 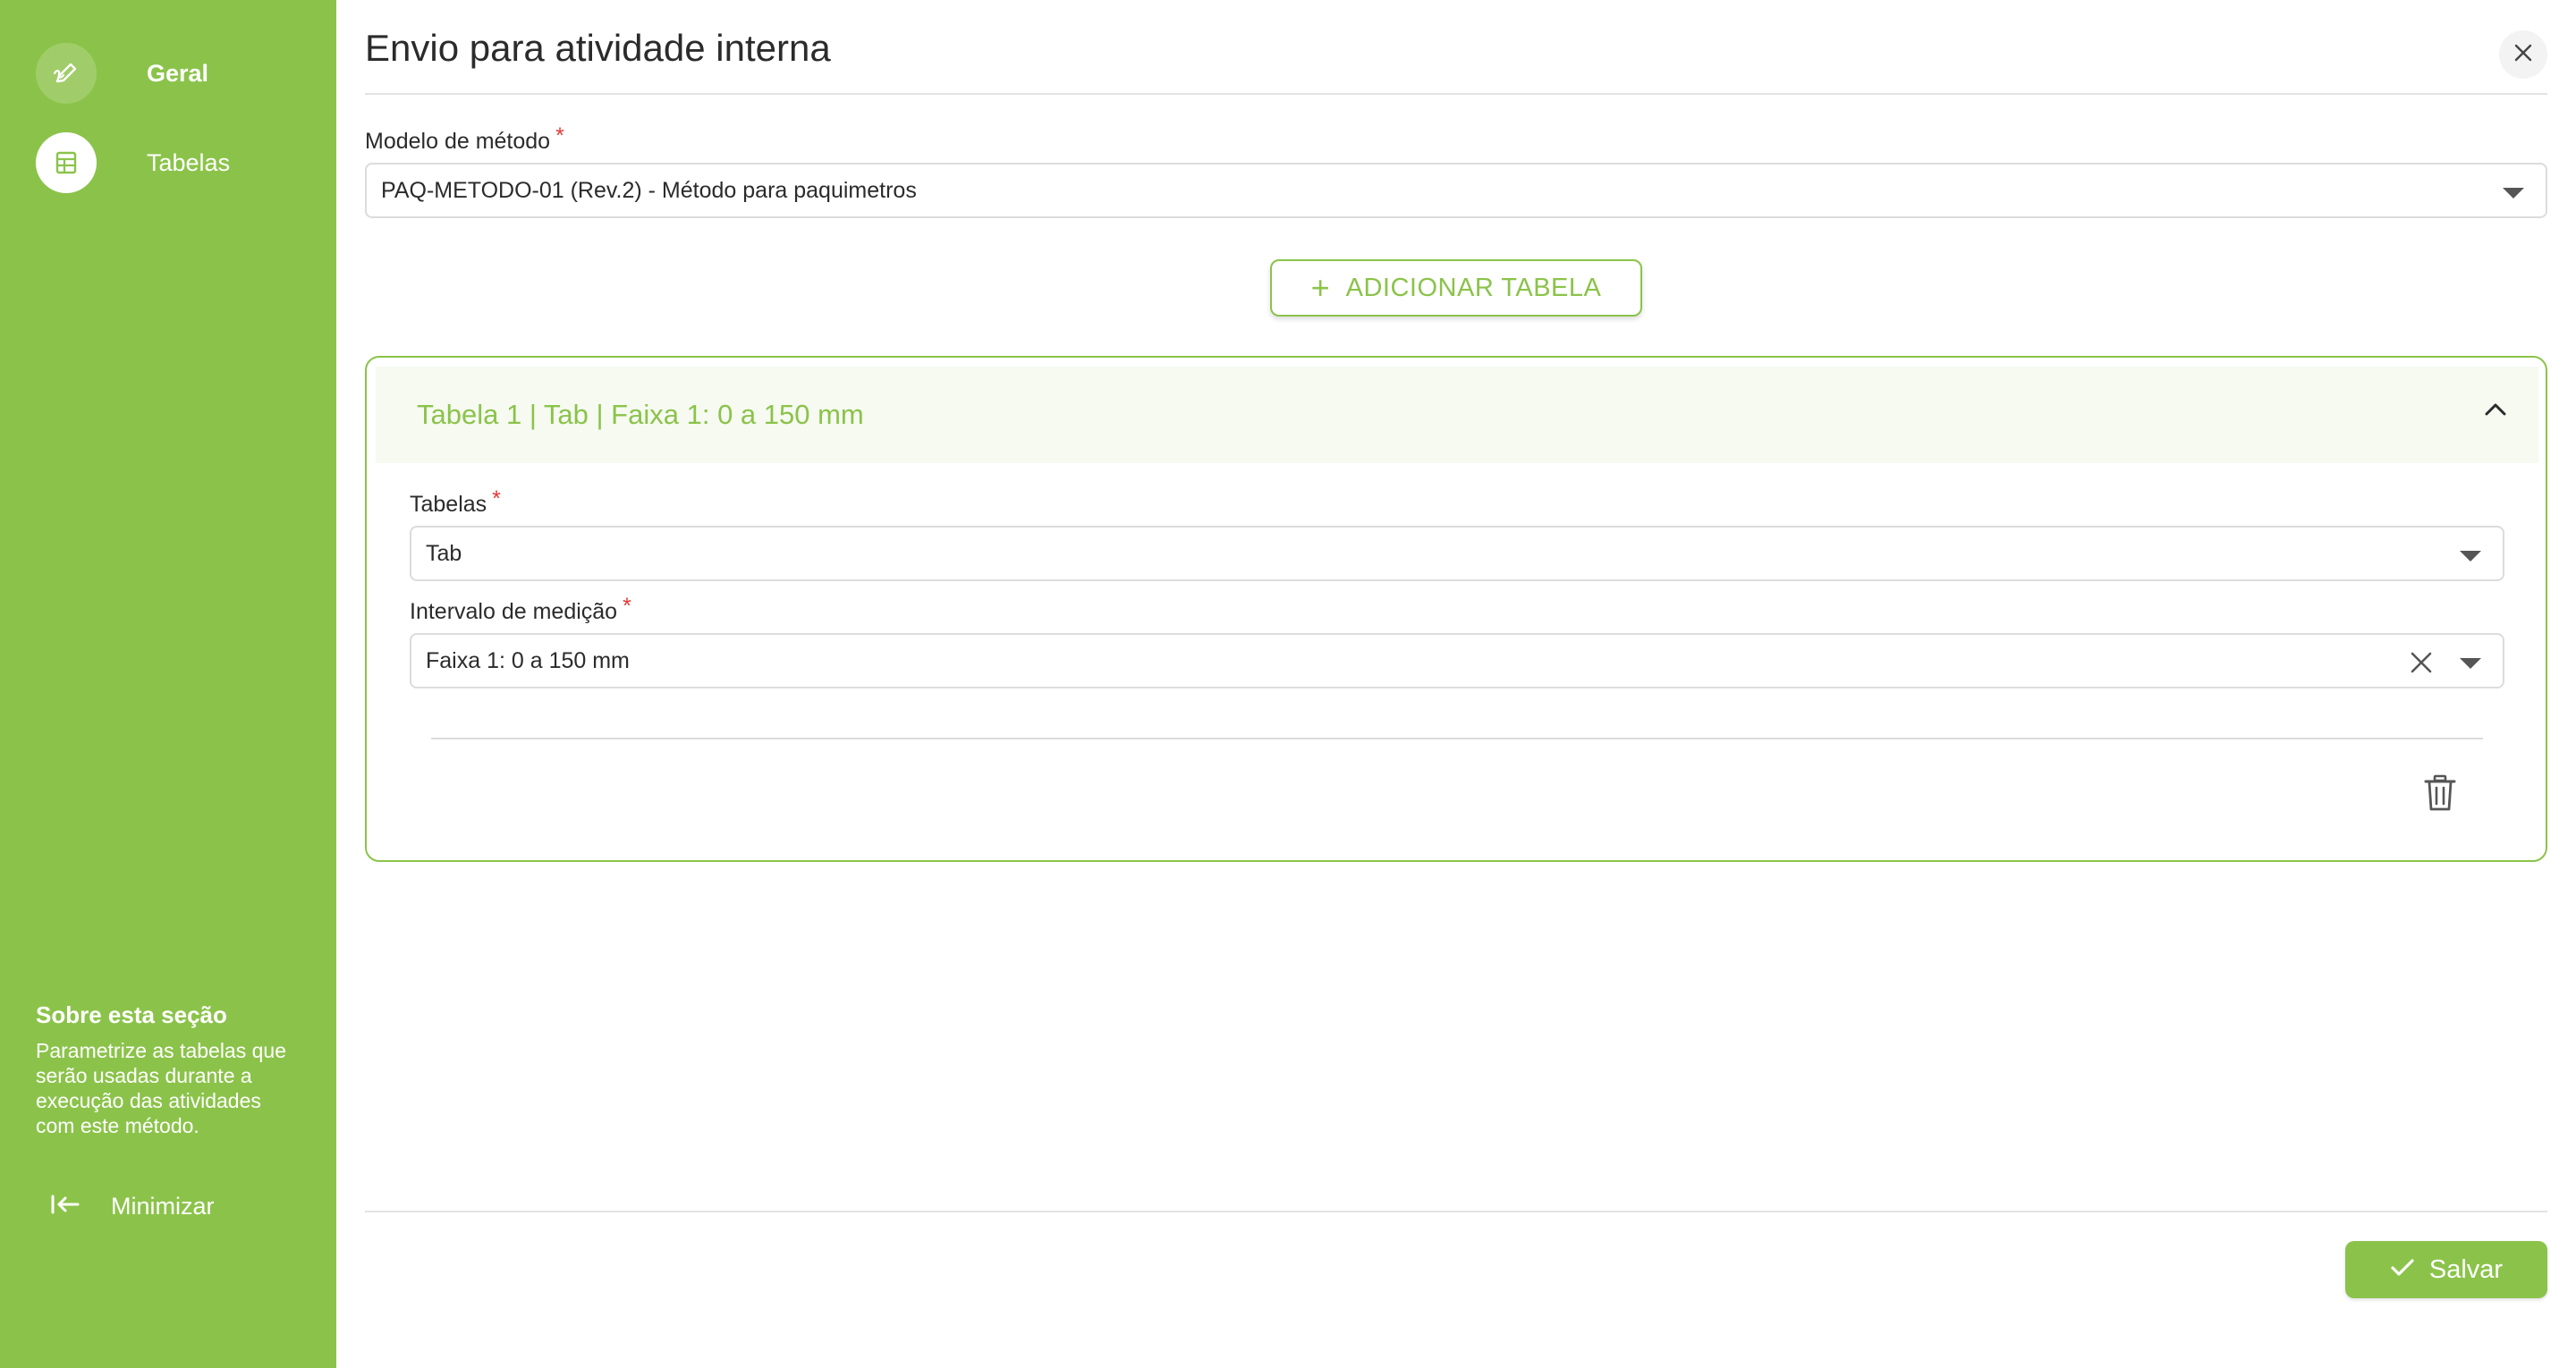 I want to click on tables-select-value: Tab, so click(x=444, y=553).